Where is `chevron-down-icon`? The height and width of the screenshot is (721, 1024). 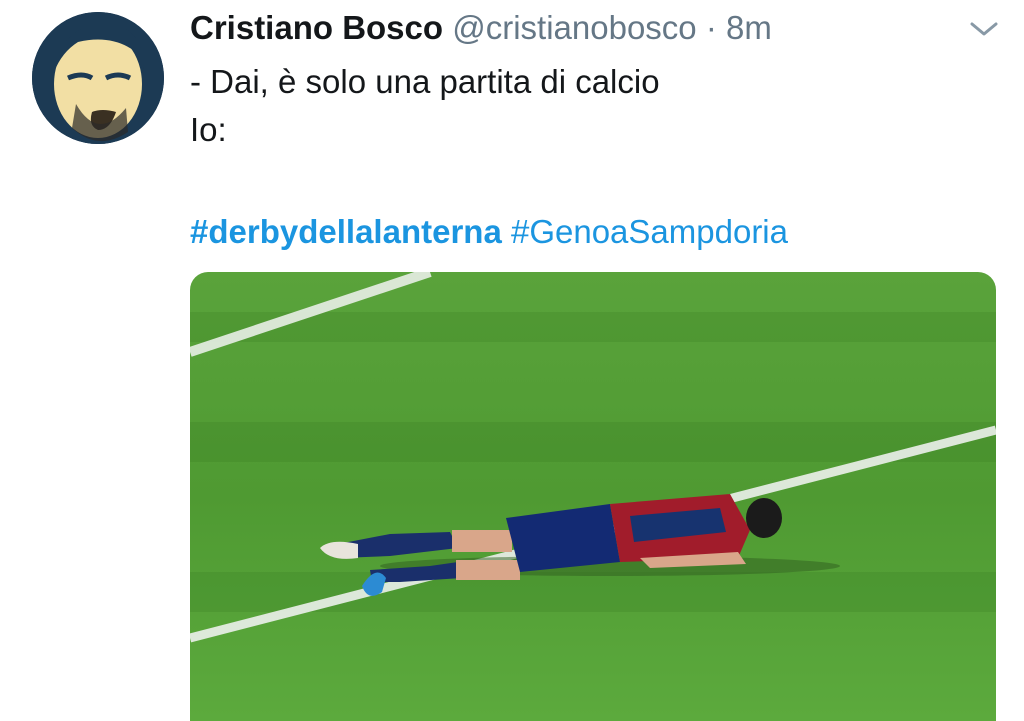 chevron-down-icon is located at coordinates (984, 29).